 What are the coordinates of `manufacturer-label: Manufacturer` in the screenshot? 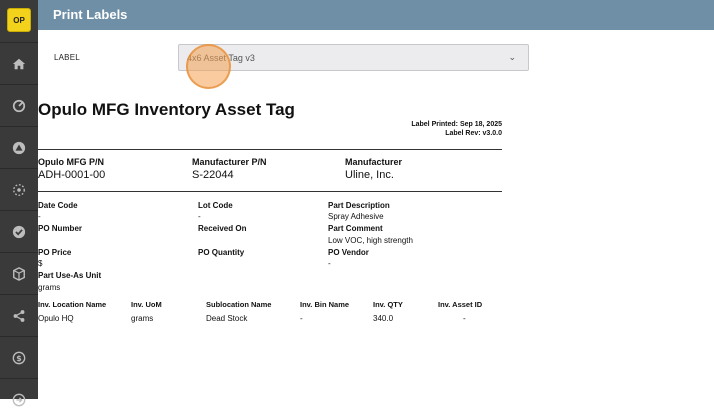 It's located at (374, 162).